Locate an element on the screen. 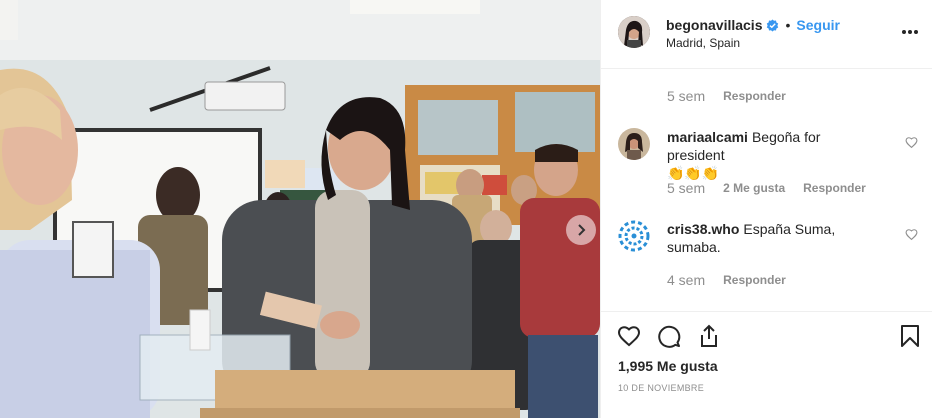 The height and width of the screenshot is (418, 932). carousel-next-button is located at coordinates (581, 230).